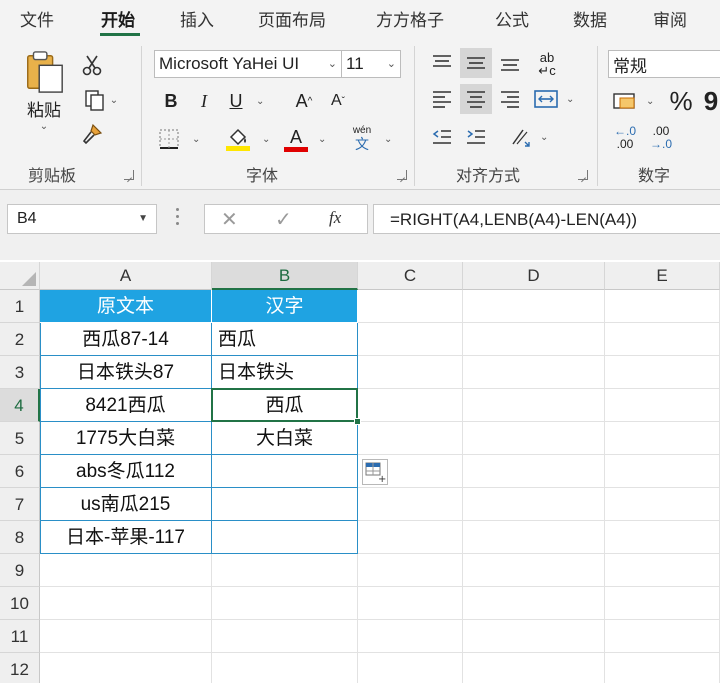 This screenshot has width=720, height=683. What do you see at coordinates (661, 138) in the screenshot?
I see `decrease-decimal-button: .00 →.0` at bounding box center [661, 138].